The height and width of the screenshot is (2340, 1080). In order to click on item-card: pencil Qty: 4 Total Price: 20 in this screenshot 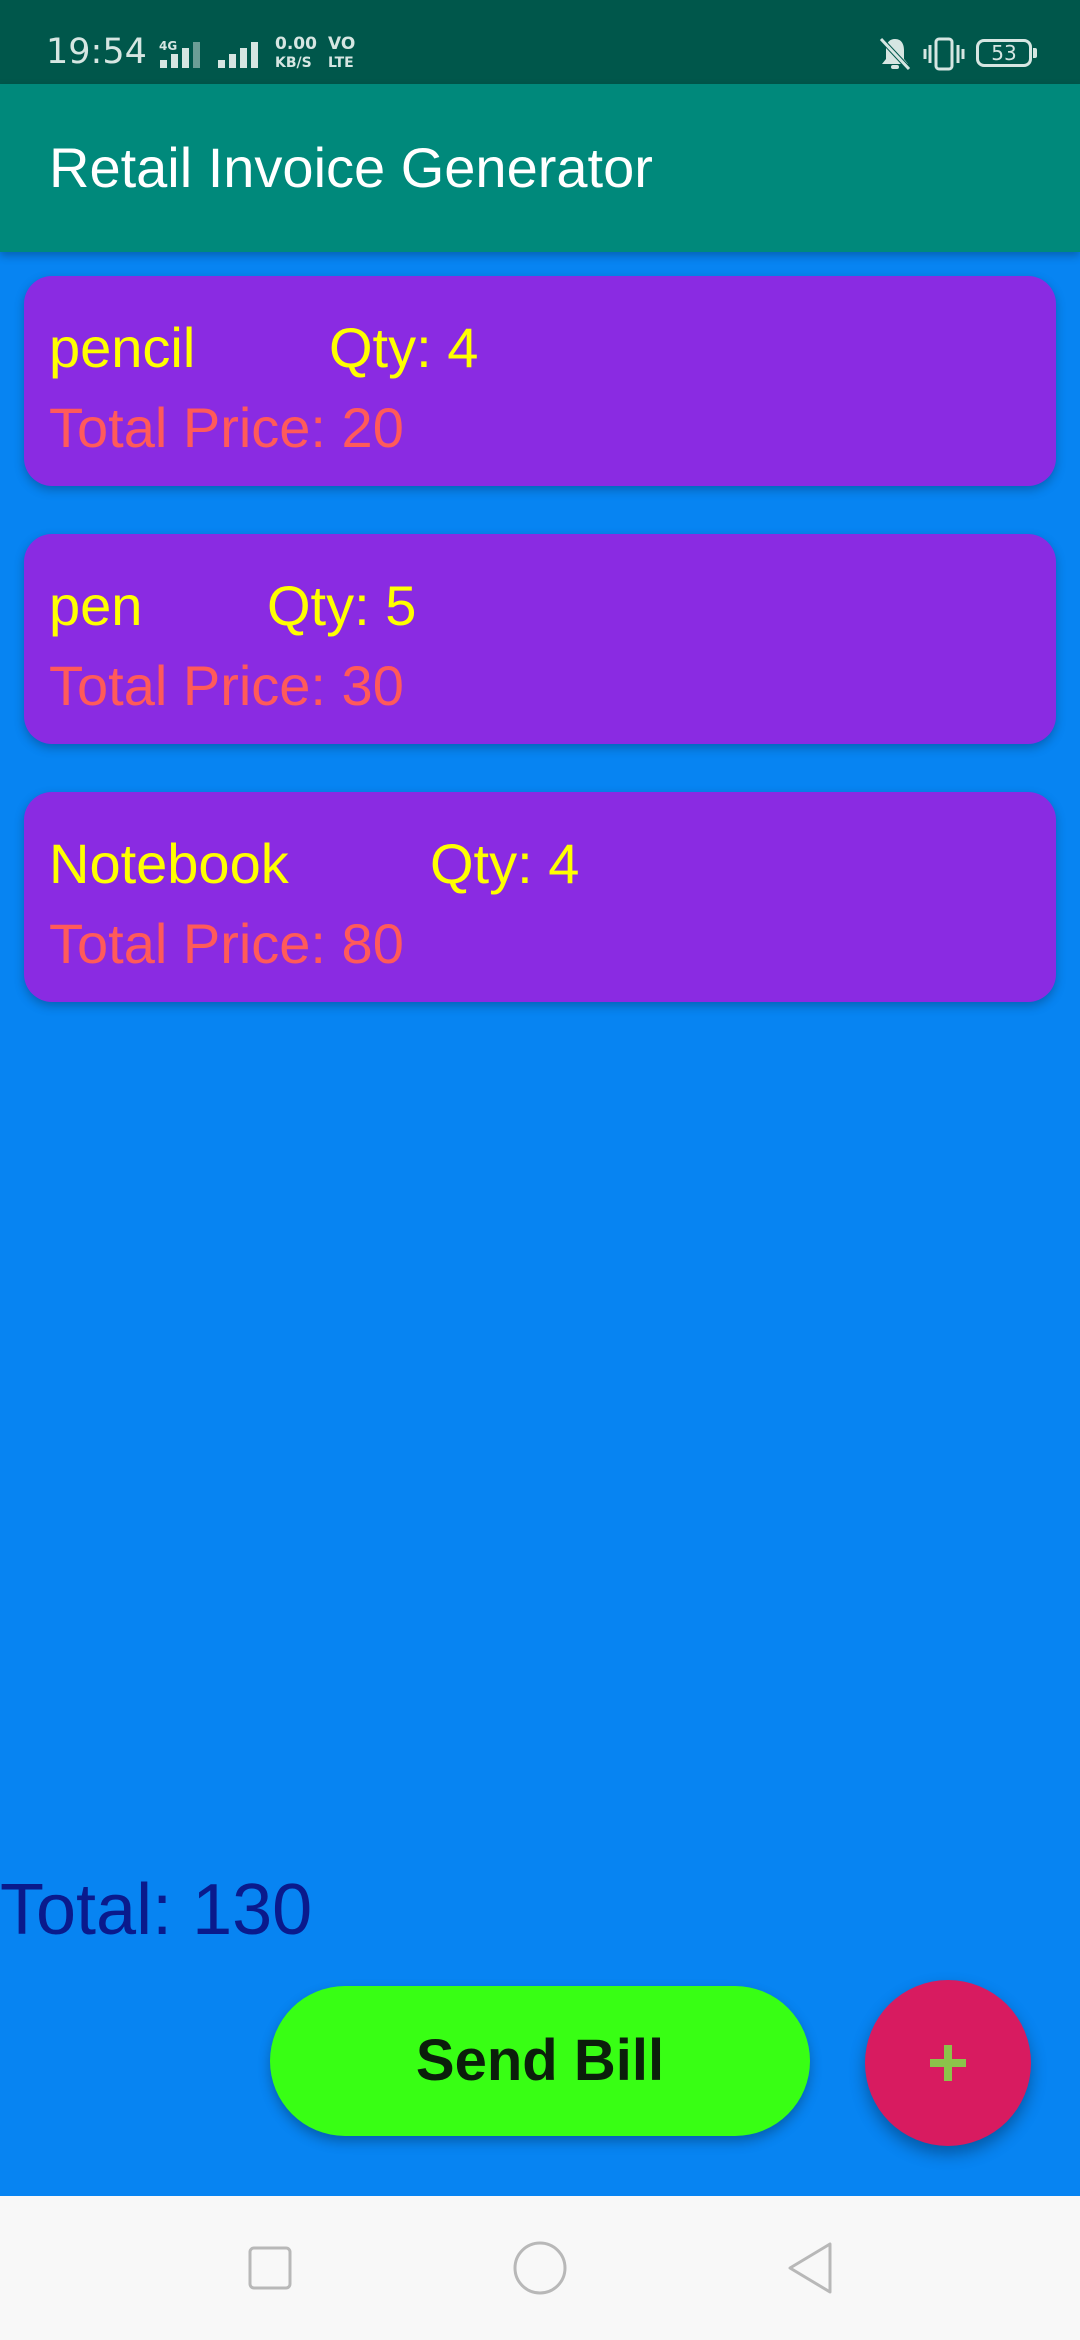, I will do `click(540, 381)`.